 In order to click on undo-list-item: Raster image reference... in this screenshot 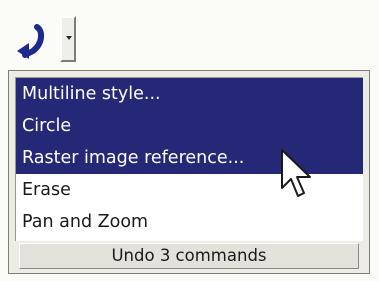, I will do `click(189, 158)`.